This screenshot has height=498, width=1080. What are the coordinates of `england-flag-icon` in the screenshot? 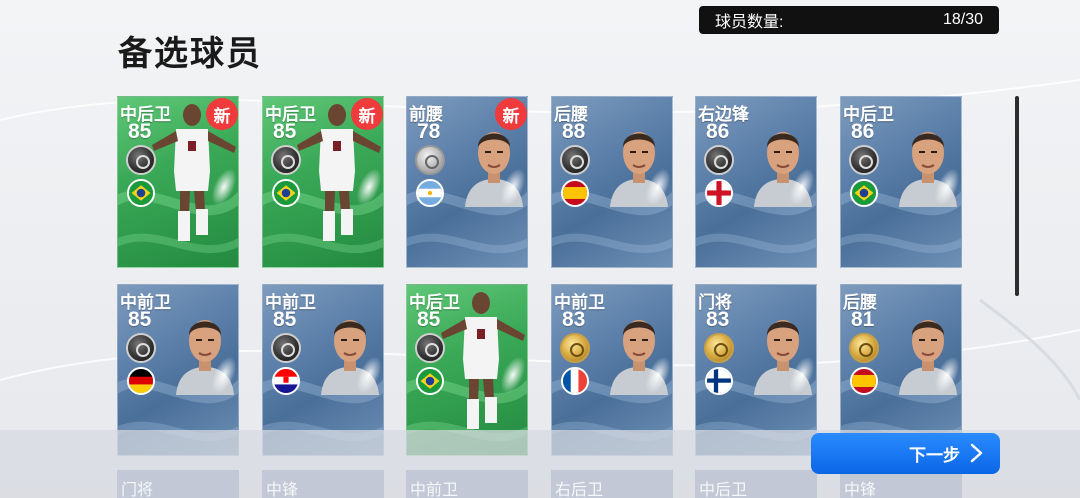 It's located at (719, 193).